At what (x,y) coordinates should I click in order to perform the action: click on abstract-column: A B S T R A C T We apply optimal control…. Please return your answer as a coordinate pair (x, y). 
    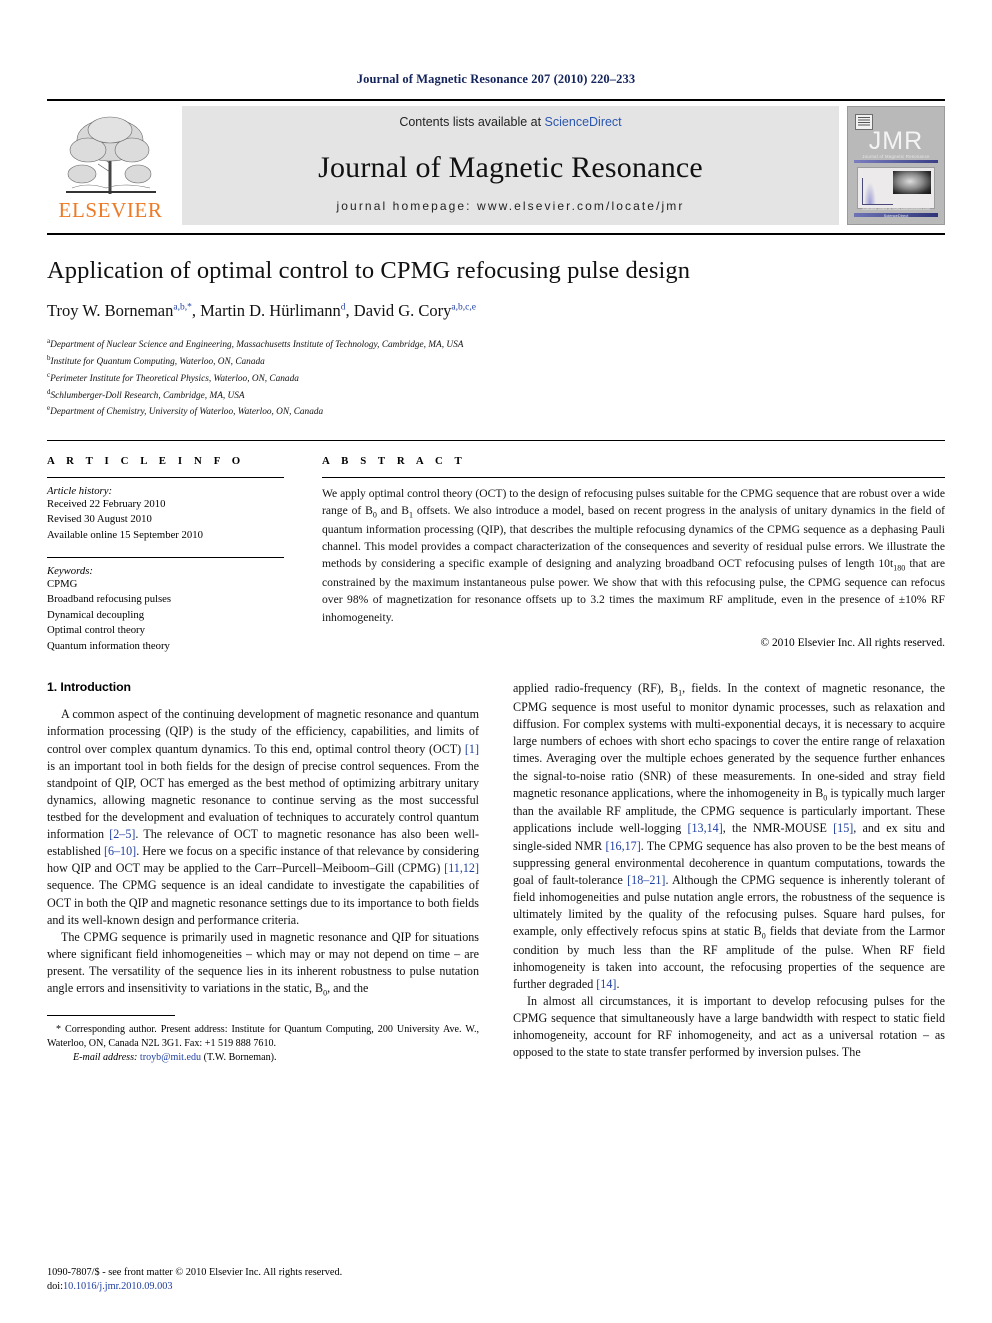
    Looking at the image, I should click on (627, 554).